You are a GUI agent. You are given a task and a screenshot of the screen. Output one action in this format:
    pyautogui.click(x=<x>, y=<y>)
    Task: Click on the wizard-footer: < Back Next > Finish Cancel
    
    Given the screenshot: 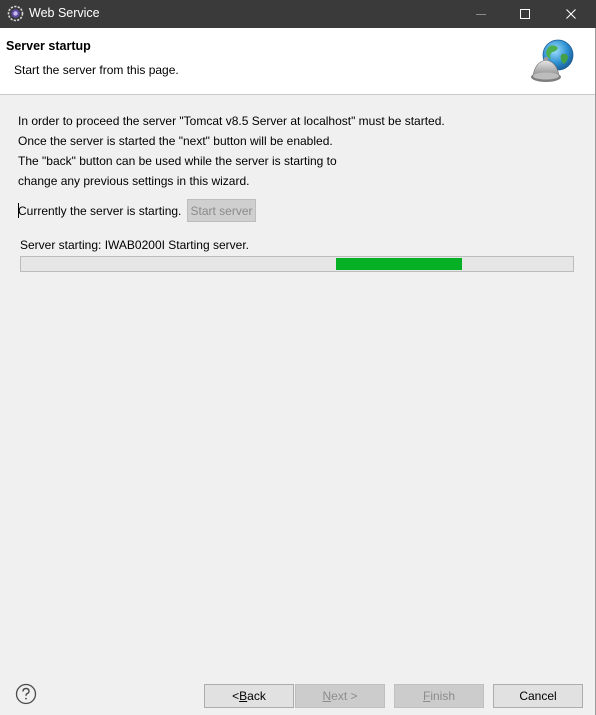 What is the action you would take?
    pyautogui.click(x=297, y=693)
    